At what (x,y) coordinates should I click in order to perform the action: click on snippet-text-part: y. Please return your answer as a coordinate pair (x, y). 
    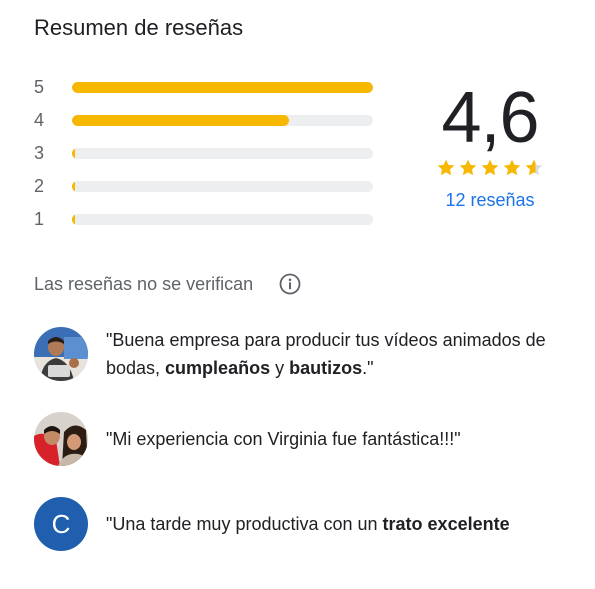
    Looking at the image, I should click on (280, 368).